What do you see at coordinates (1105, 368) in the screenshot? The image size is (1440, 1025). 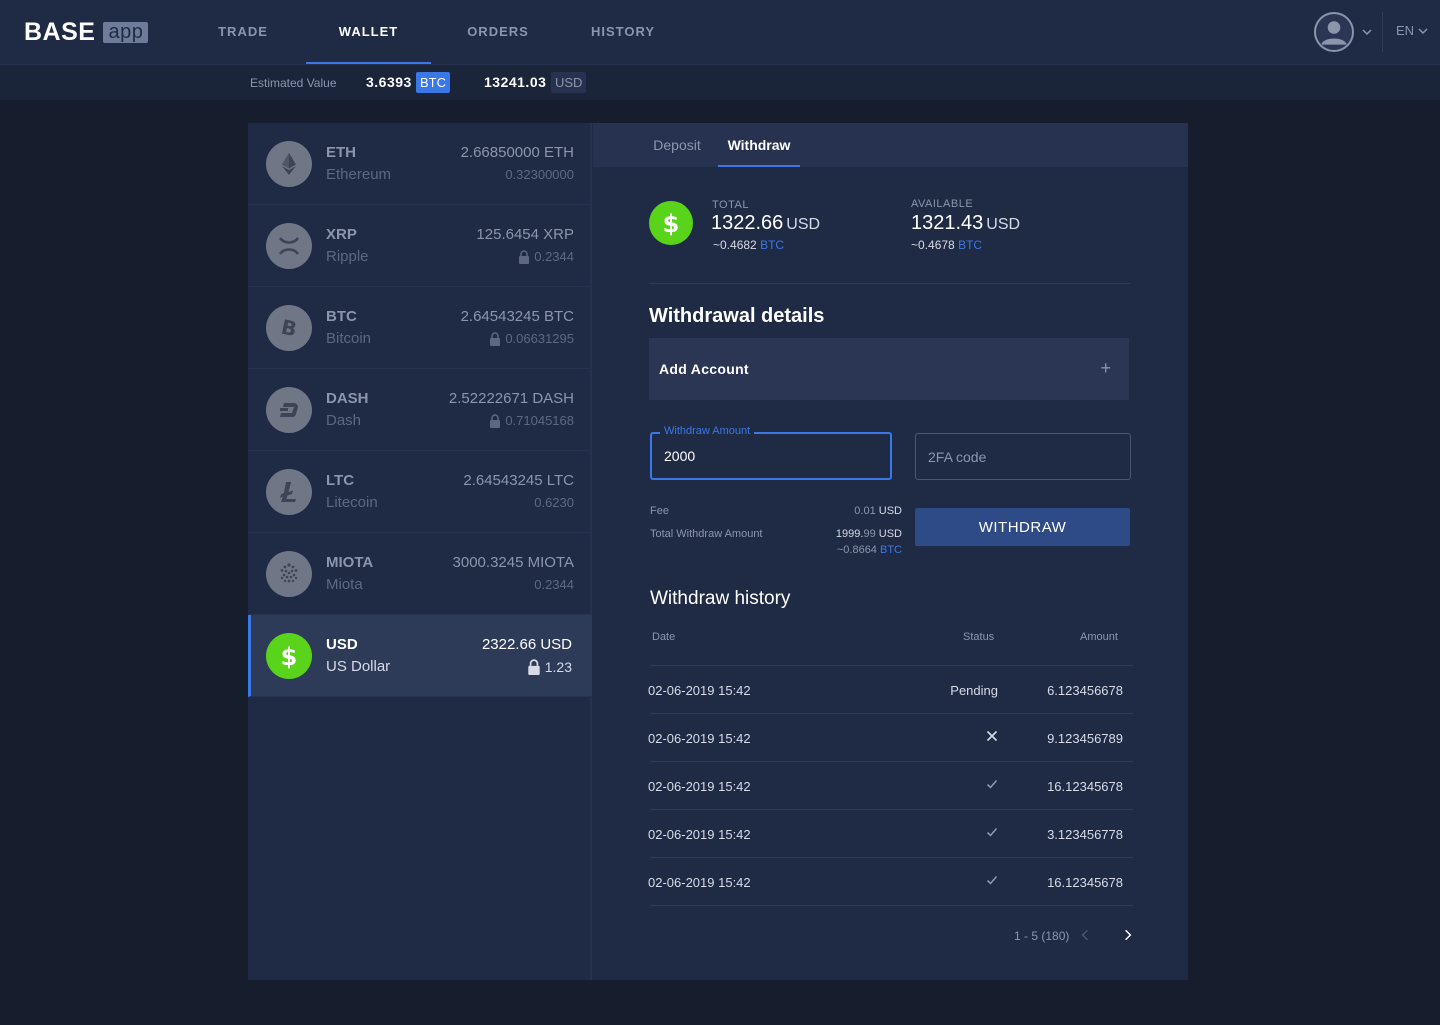 I see `plus-icon: +` at bounding box center [1105, 368].